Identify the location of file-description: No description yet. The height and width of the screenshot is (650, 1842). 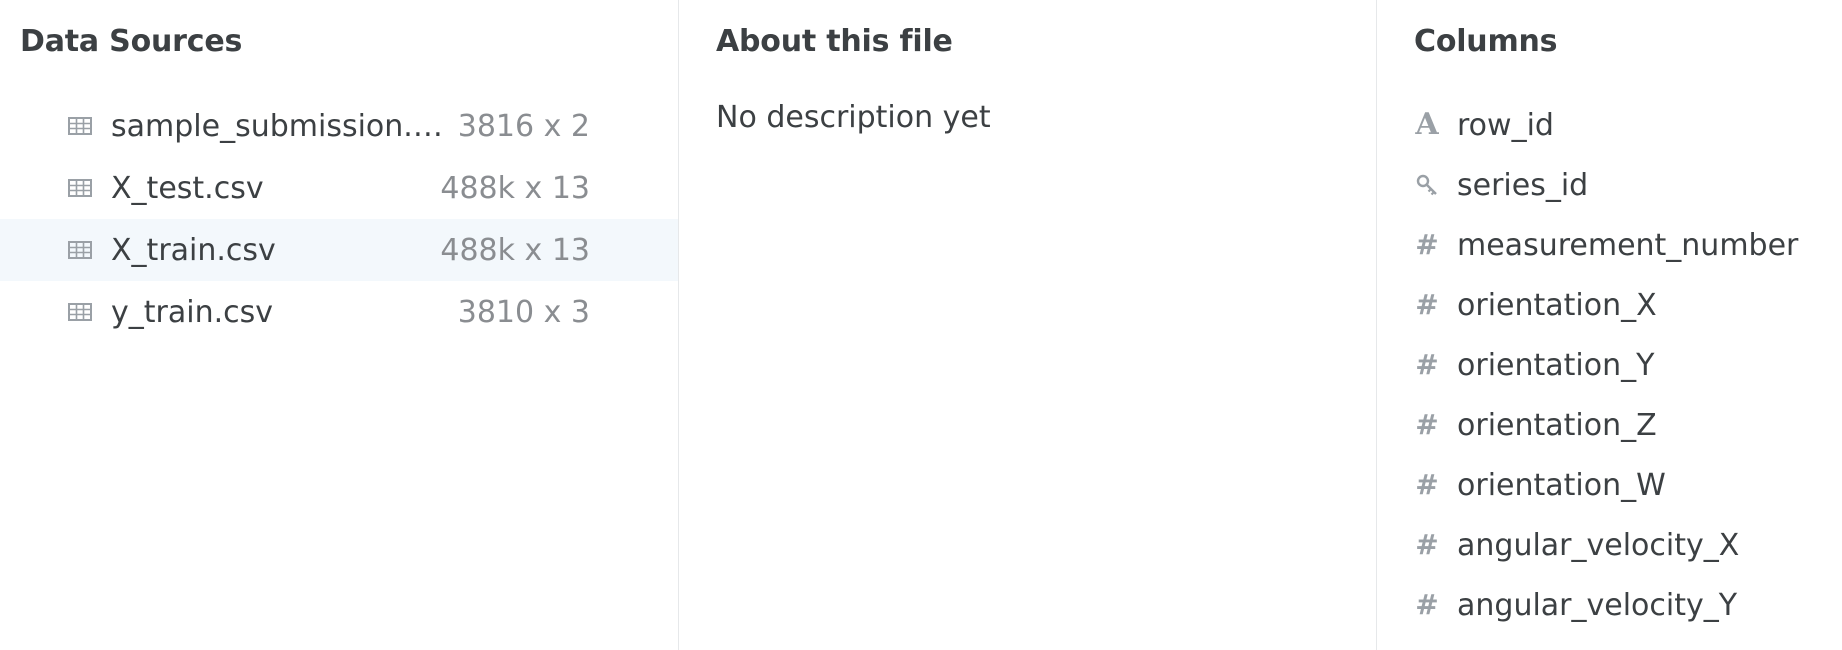
(853, 117).